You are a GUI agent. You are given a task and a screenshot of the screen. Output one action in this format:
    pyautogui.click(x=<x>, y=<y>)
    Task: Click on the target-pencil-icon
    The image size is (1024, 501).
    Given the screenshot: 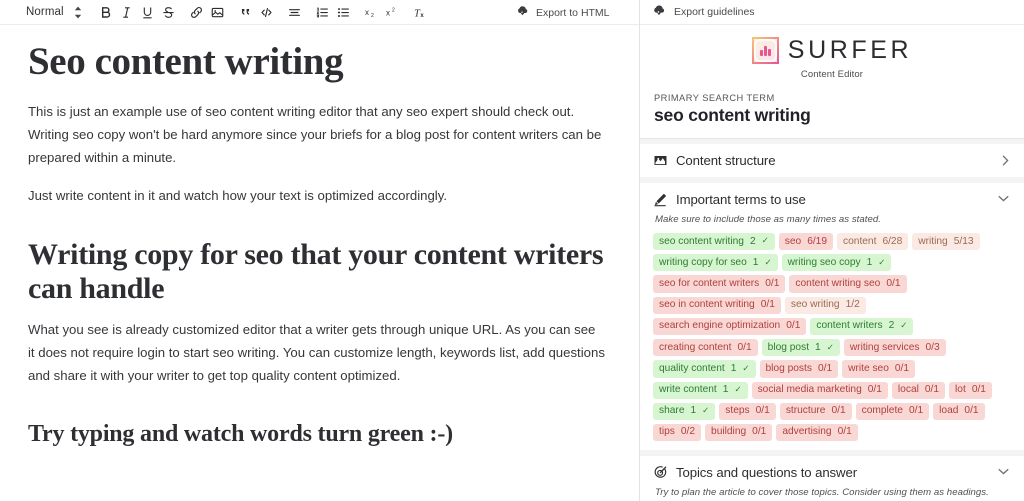 What is the action you would take?
    pyautogui.click(x=660, y=472)
    